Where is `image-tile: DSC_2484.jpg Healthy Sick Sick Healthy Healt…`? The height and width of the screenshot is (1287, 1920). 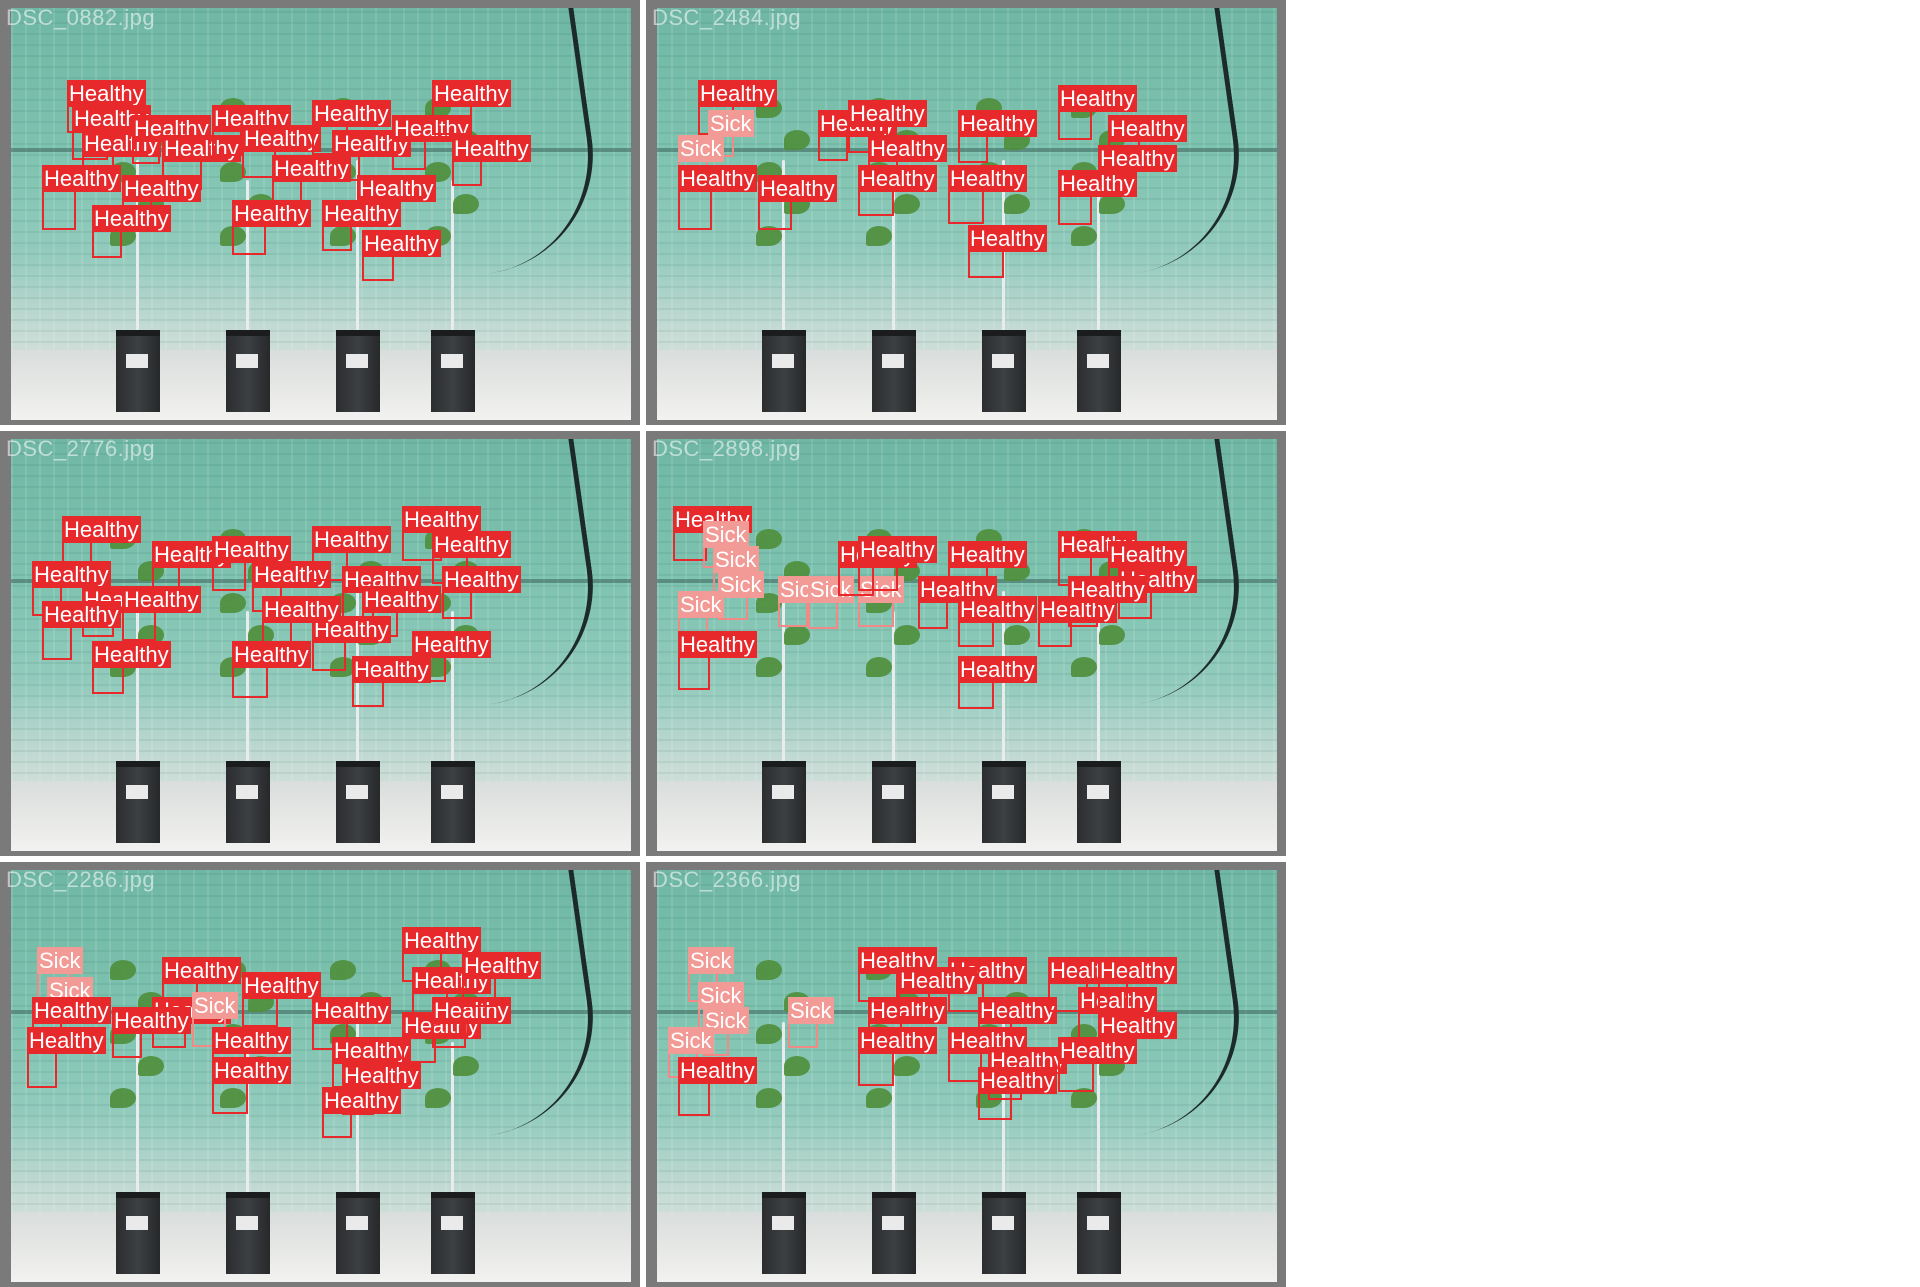
image-tile: DSC_2484.jpg Healthy Sick Sick Healthy Healt… is located at coordinates (966, 212).